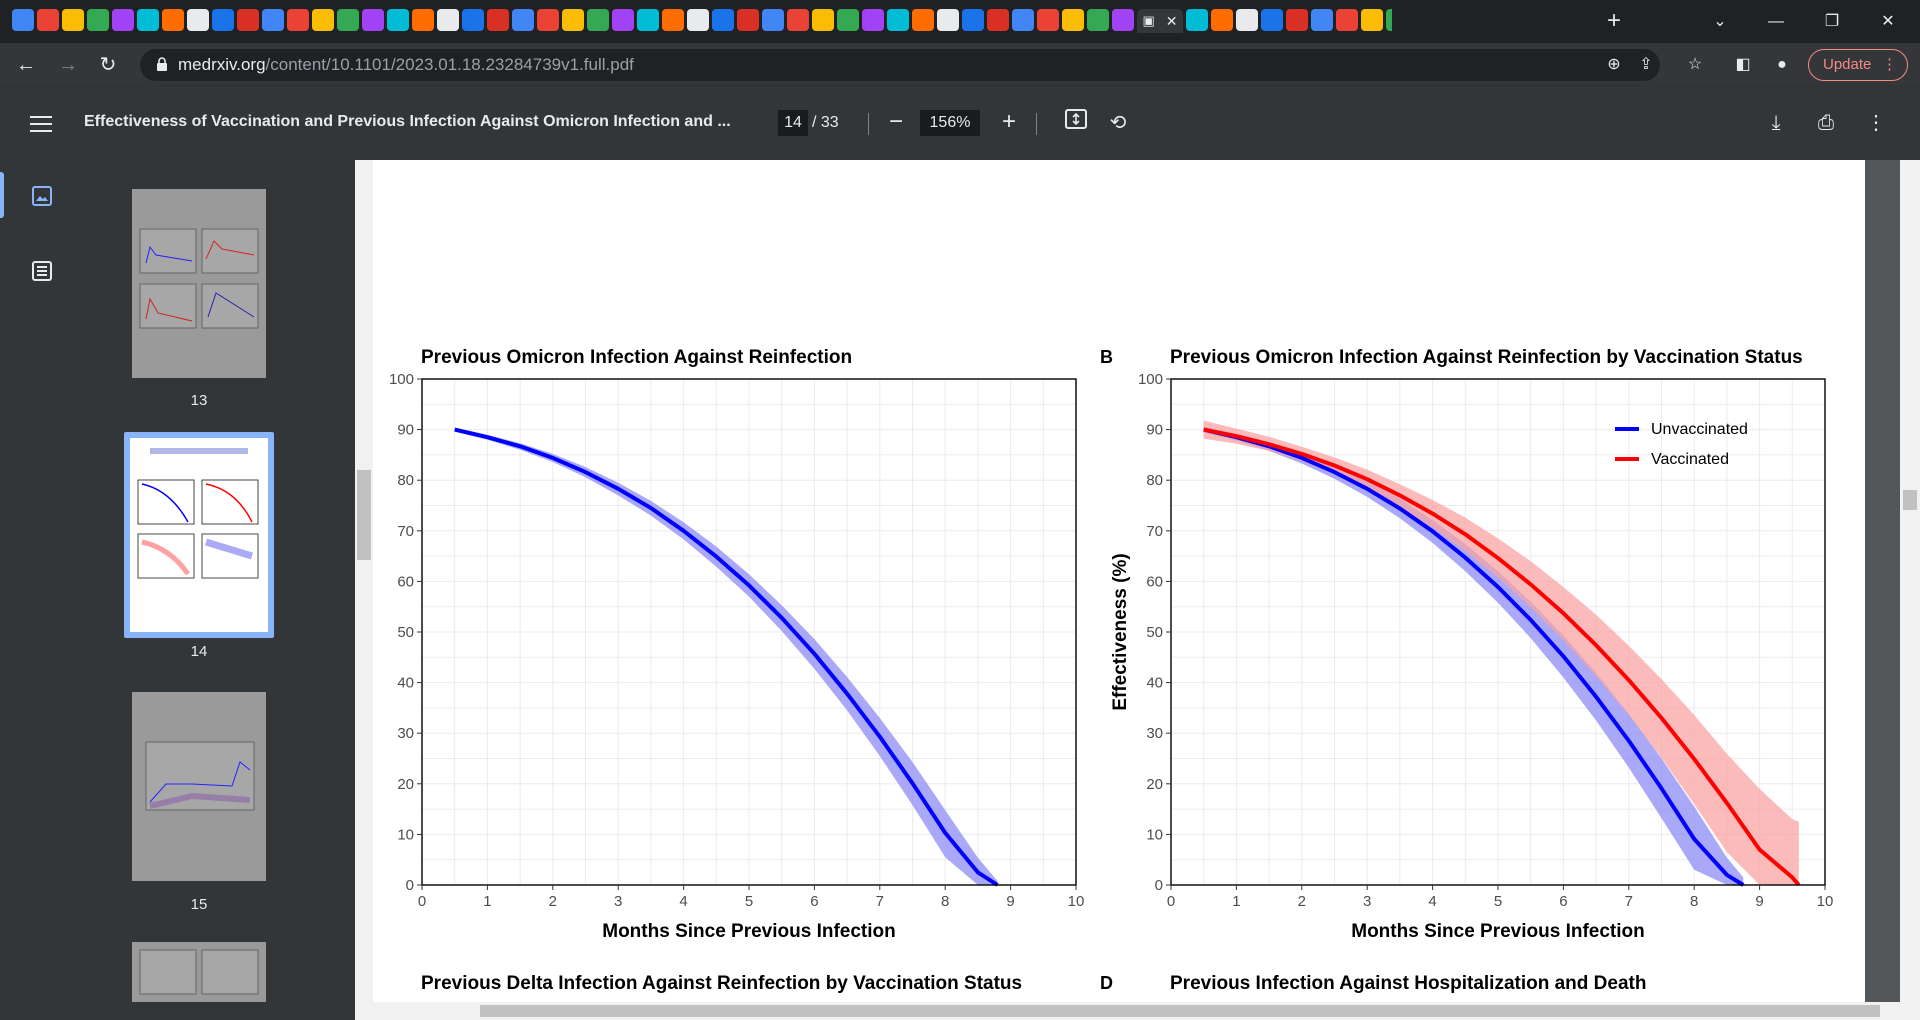 The width and height of the screenshot is (1920, 1020). Describe the element at coordinates (1720, 22) in the screenshot. I see `chevron-down-icon: ⌄` at that location.